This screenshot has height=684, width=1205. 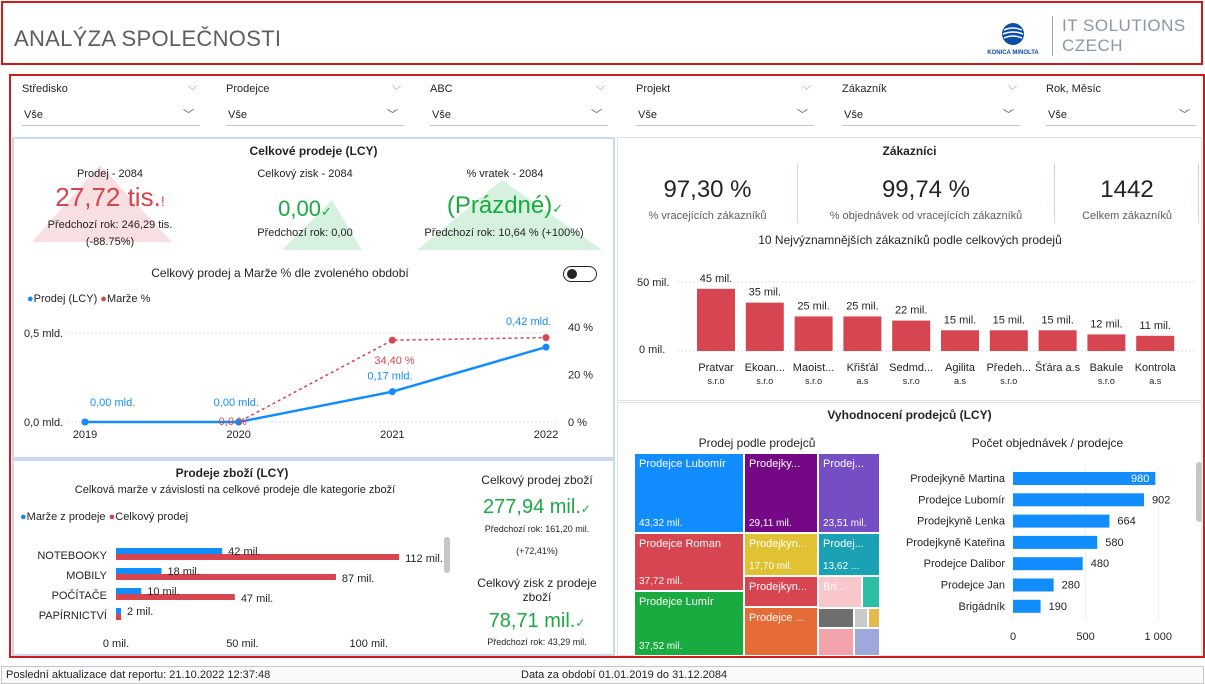 What do you see at coordinates (369, 644) in the screenshot?
I see `x-tick-label: 100 mil.` at bounding box center [369, 644].